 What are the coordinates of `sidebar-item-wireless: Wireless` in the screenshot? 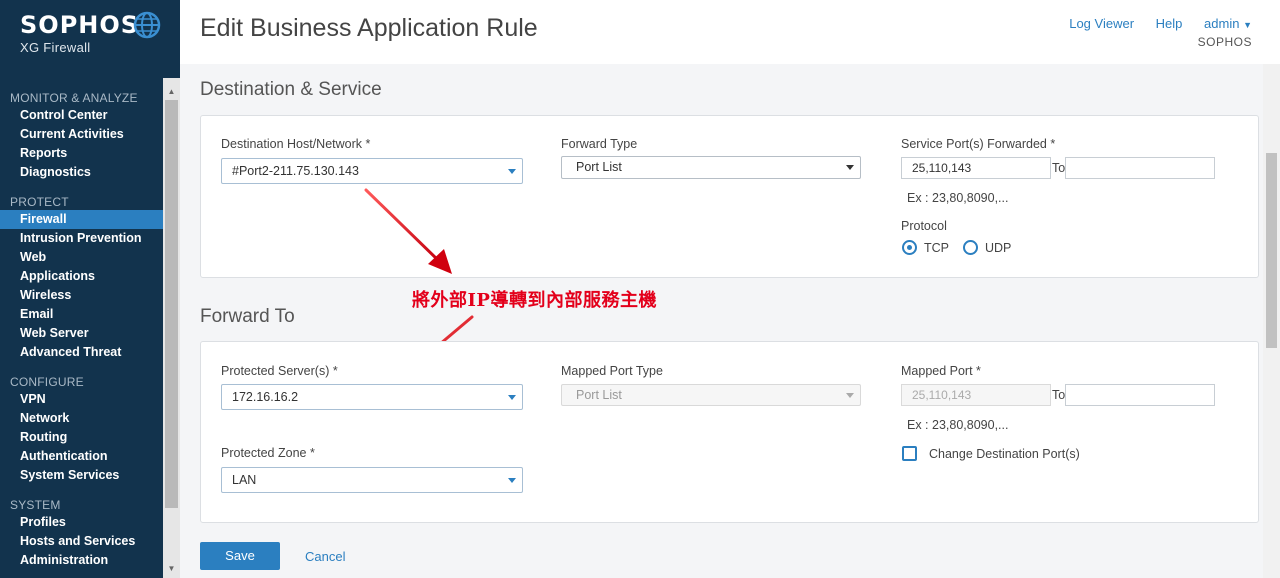 It's located at (81, 295).